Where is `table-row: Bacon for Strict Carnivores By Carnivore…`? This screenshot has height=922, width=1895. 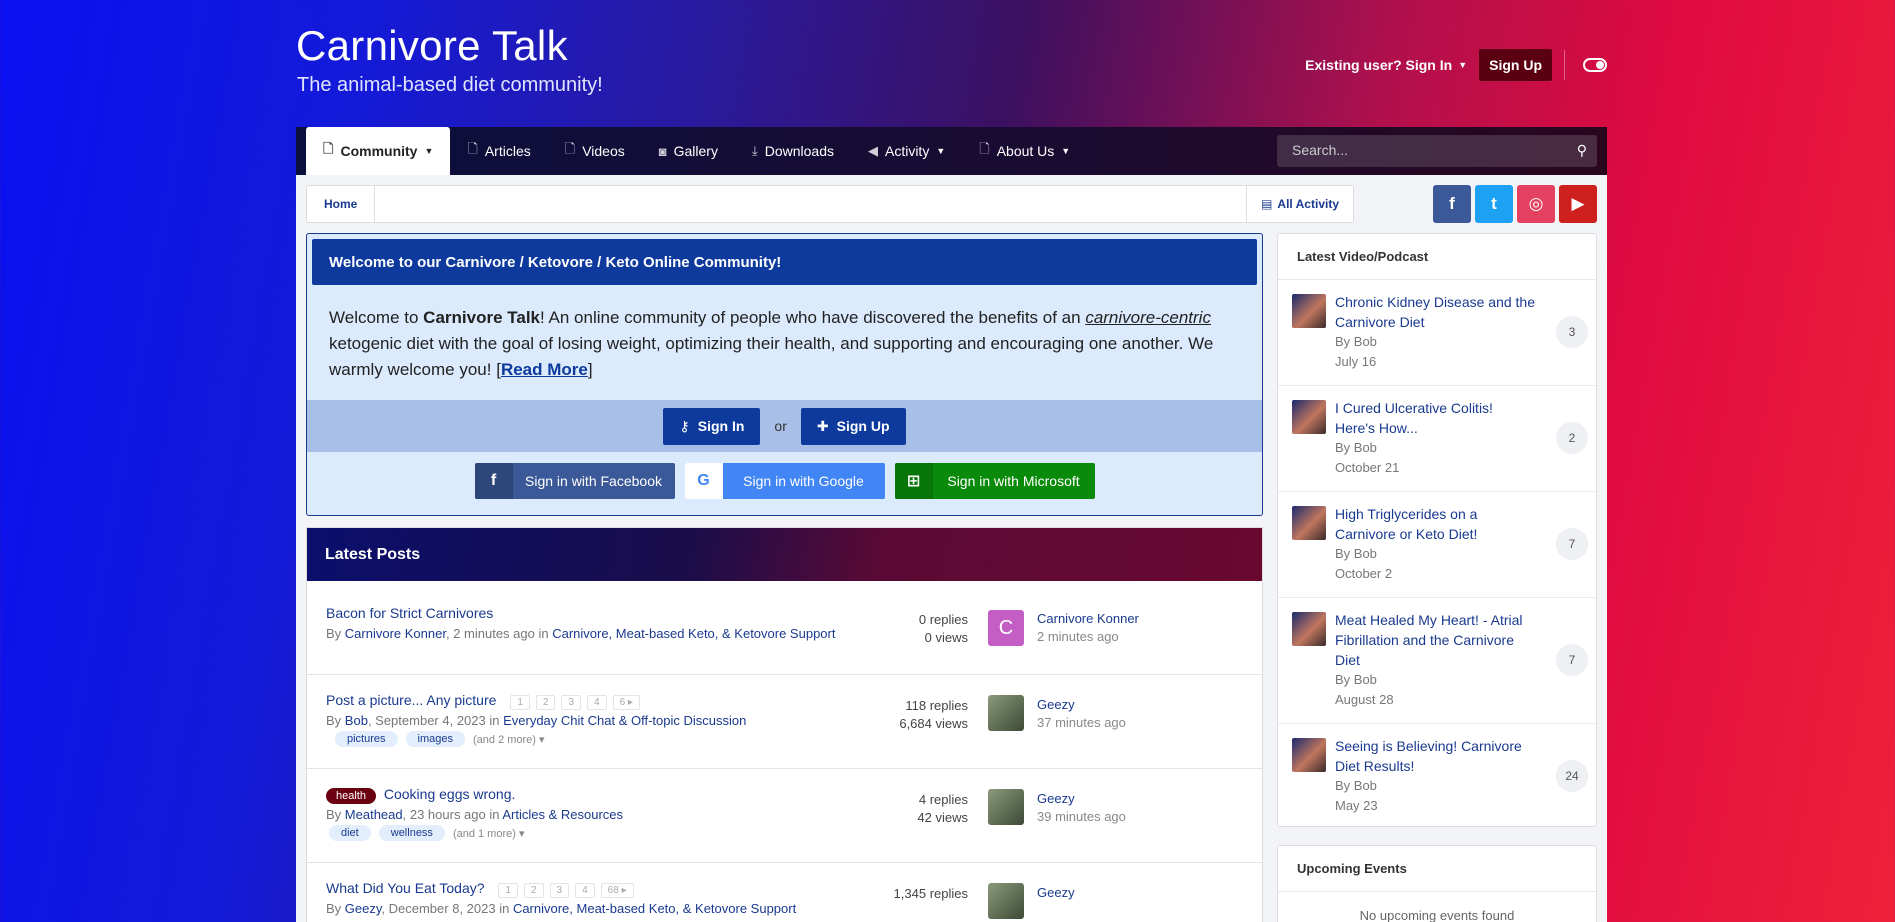 table-row: Bacon for Strict Carnivores By Carnivore… is located at coordinates (784, 628).